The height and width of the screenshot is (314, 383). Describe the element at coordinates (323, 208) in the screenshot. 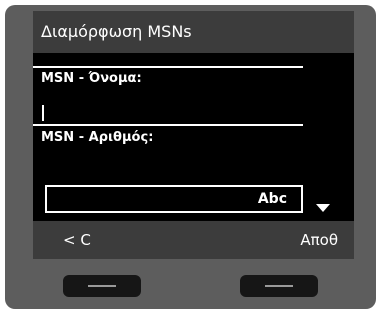

I see `down-arrow-icon` at that location.